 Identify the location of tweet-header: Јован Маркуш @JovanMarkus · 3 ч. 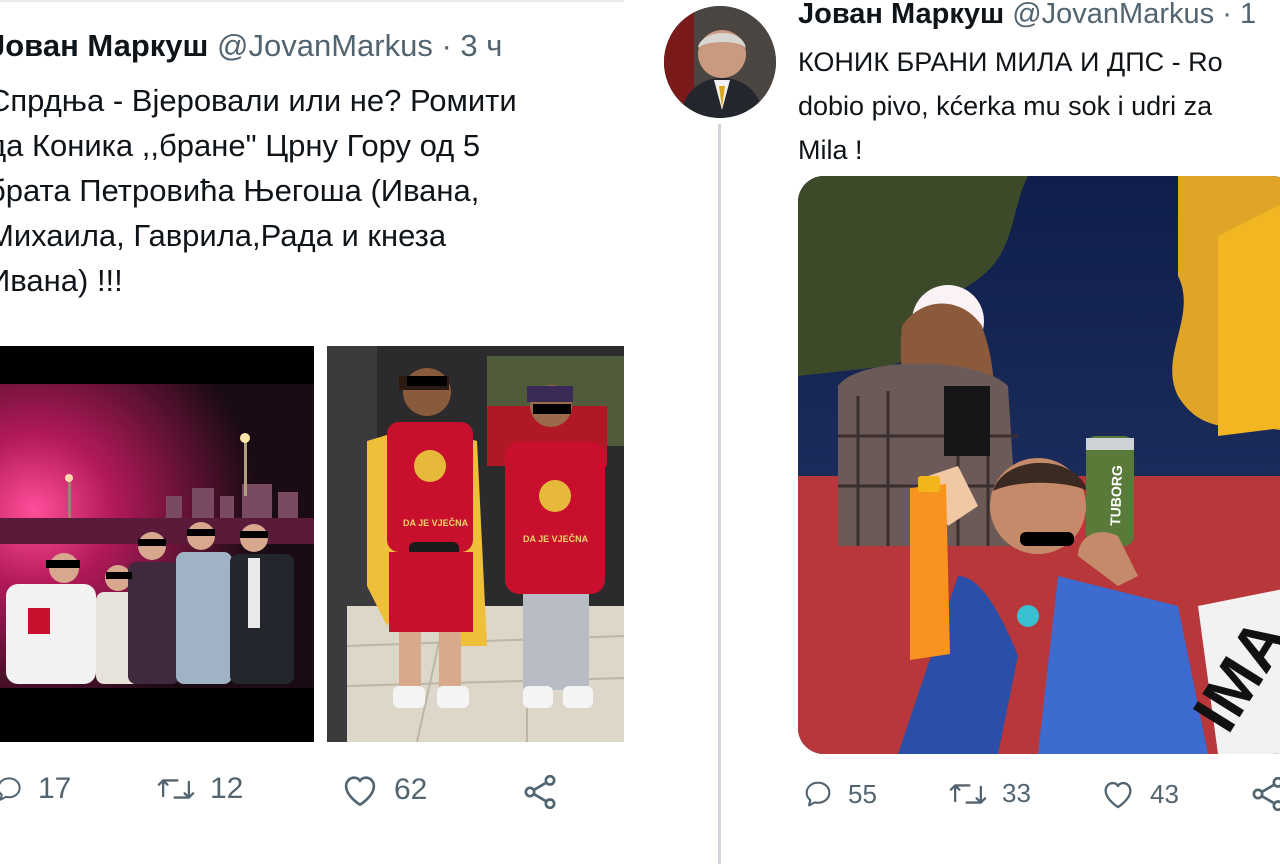
(251, 46).